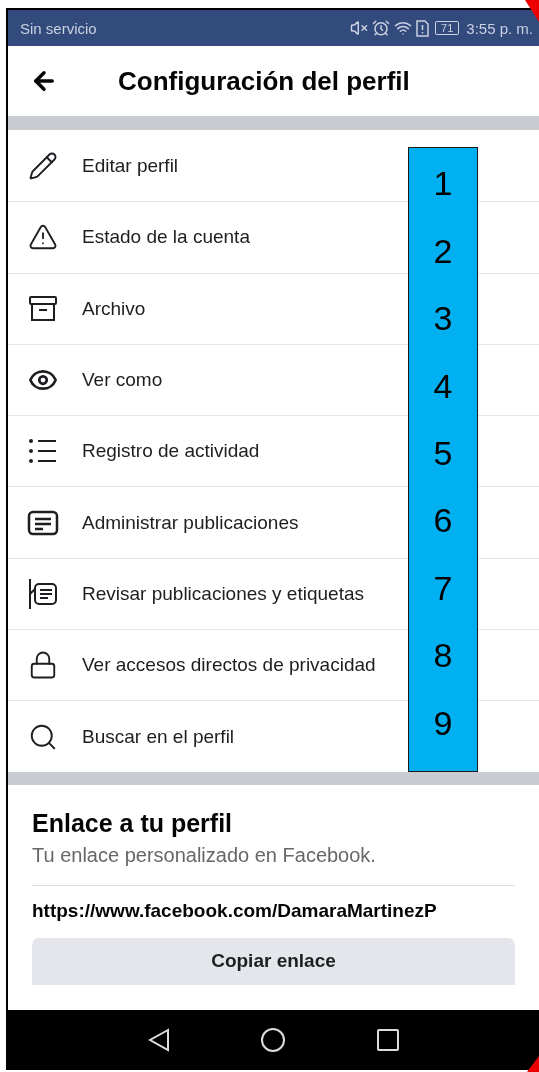 The height and width of the screenshot is (1072, 539). I want to click on menu-item: Buscar en el perfil, so click(158, 736).